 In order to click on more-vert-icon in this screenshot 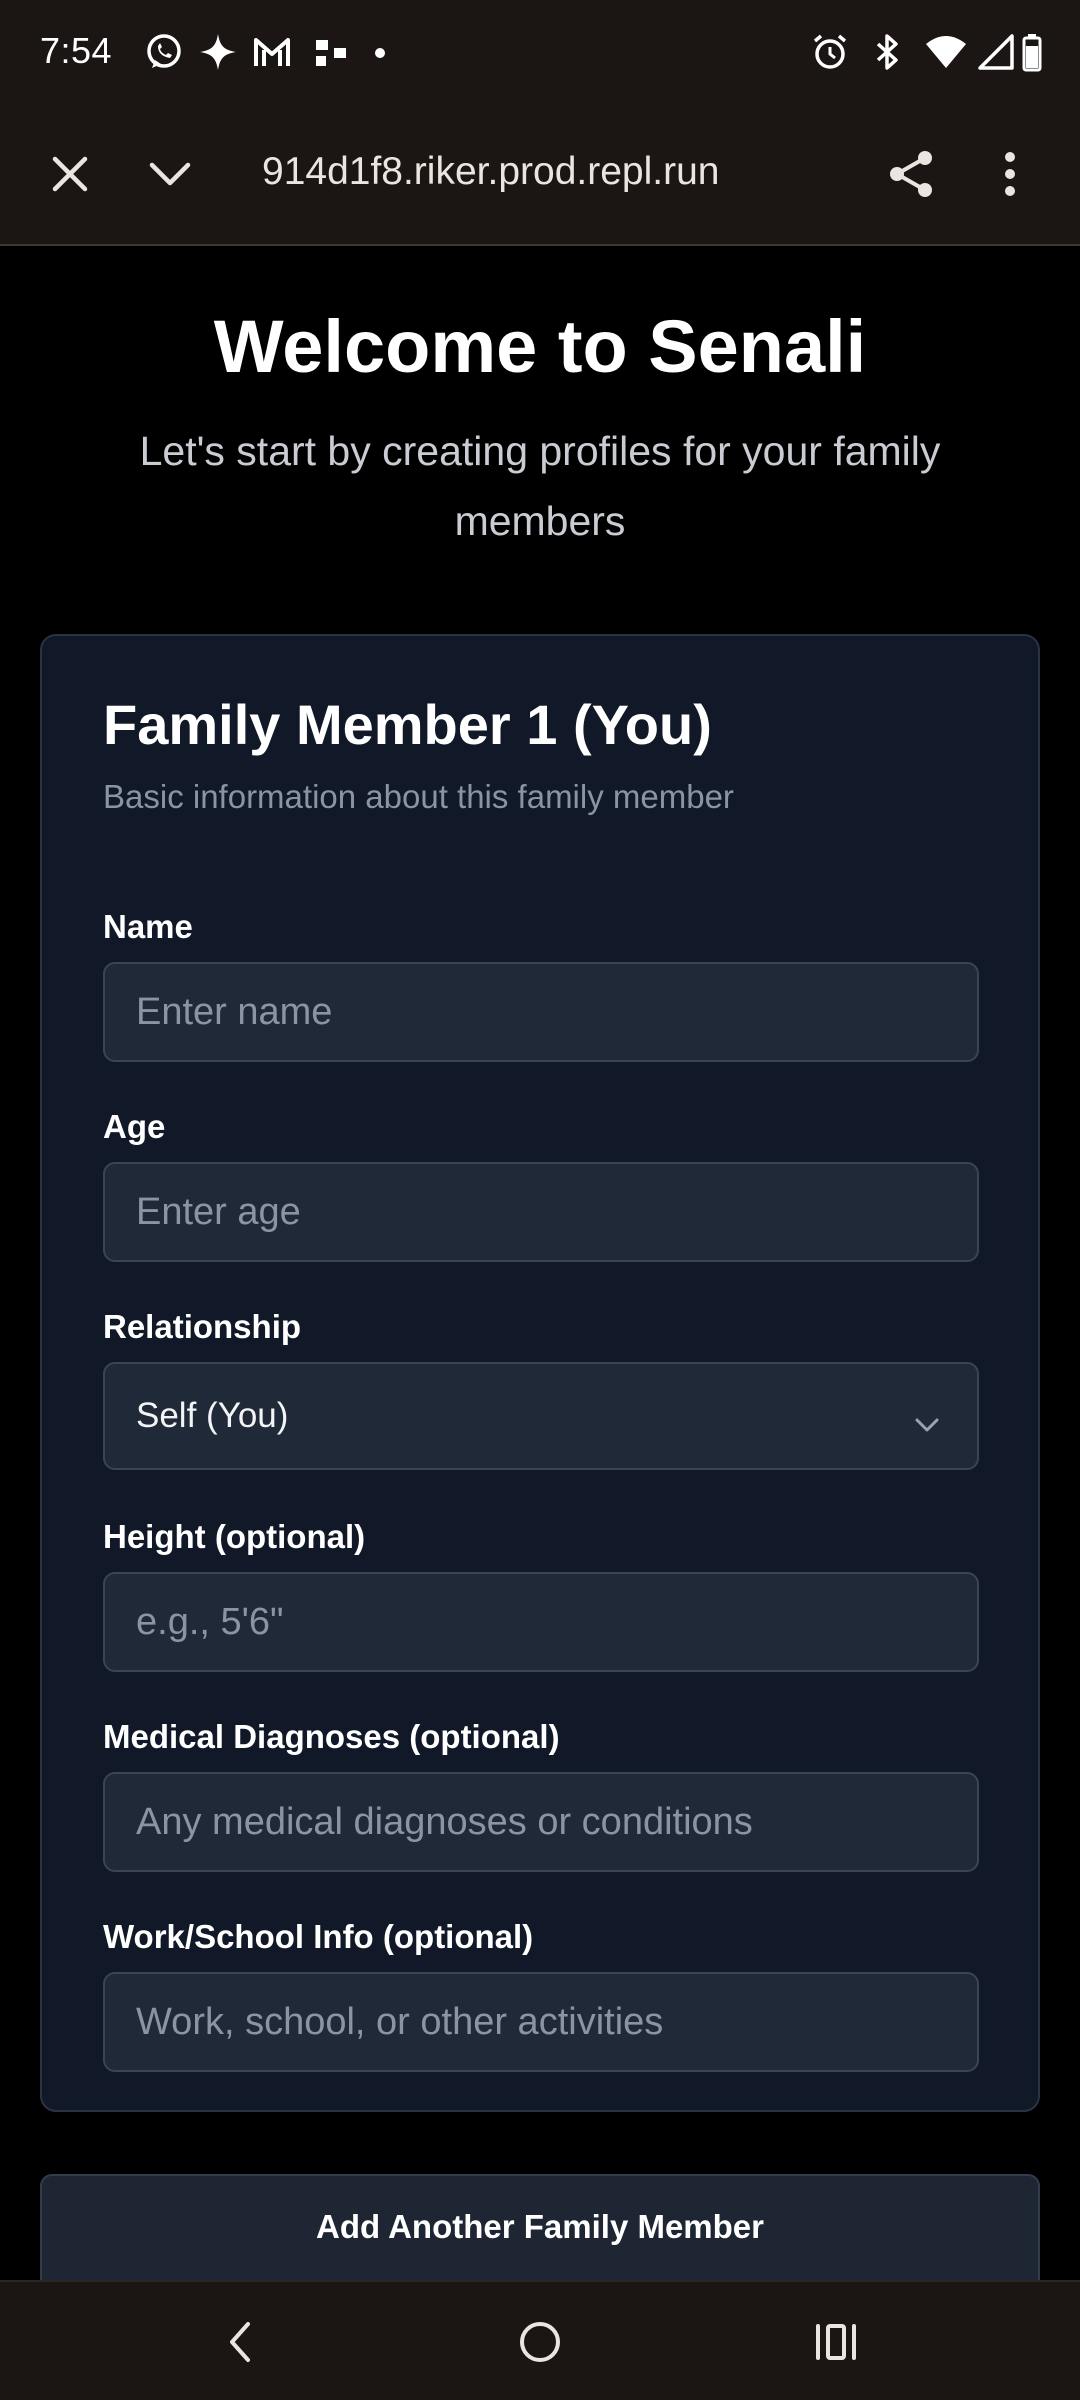, I will do `click(1010, 176)`.